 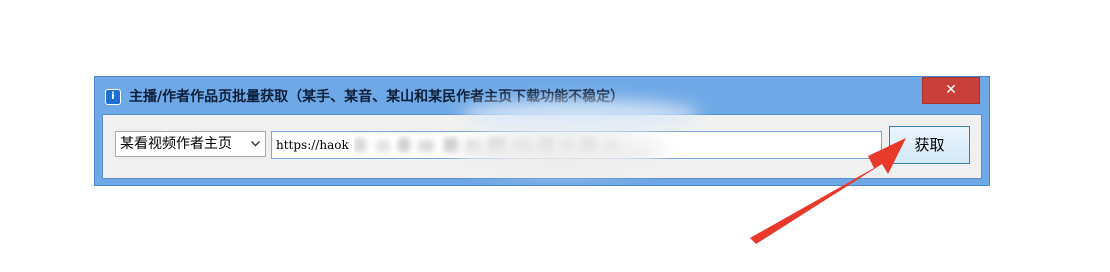 What do you see at coordinates (113, 97) in the screenshot?
I see `app-info-icon: i` at bounding box center [113, 97].